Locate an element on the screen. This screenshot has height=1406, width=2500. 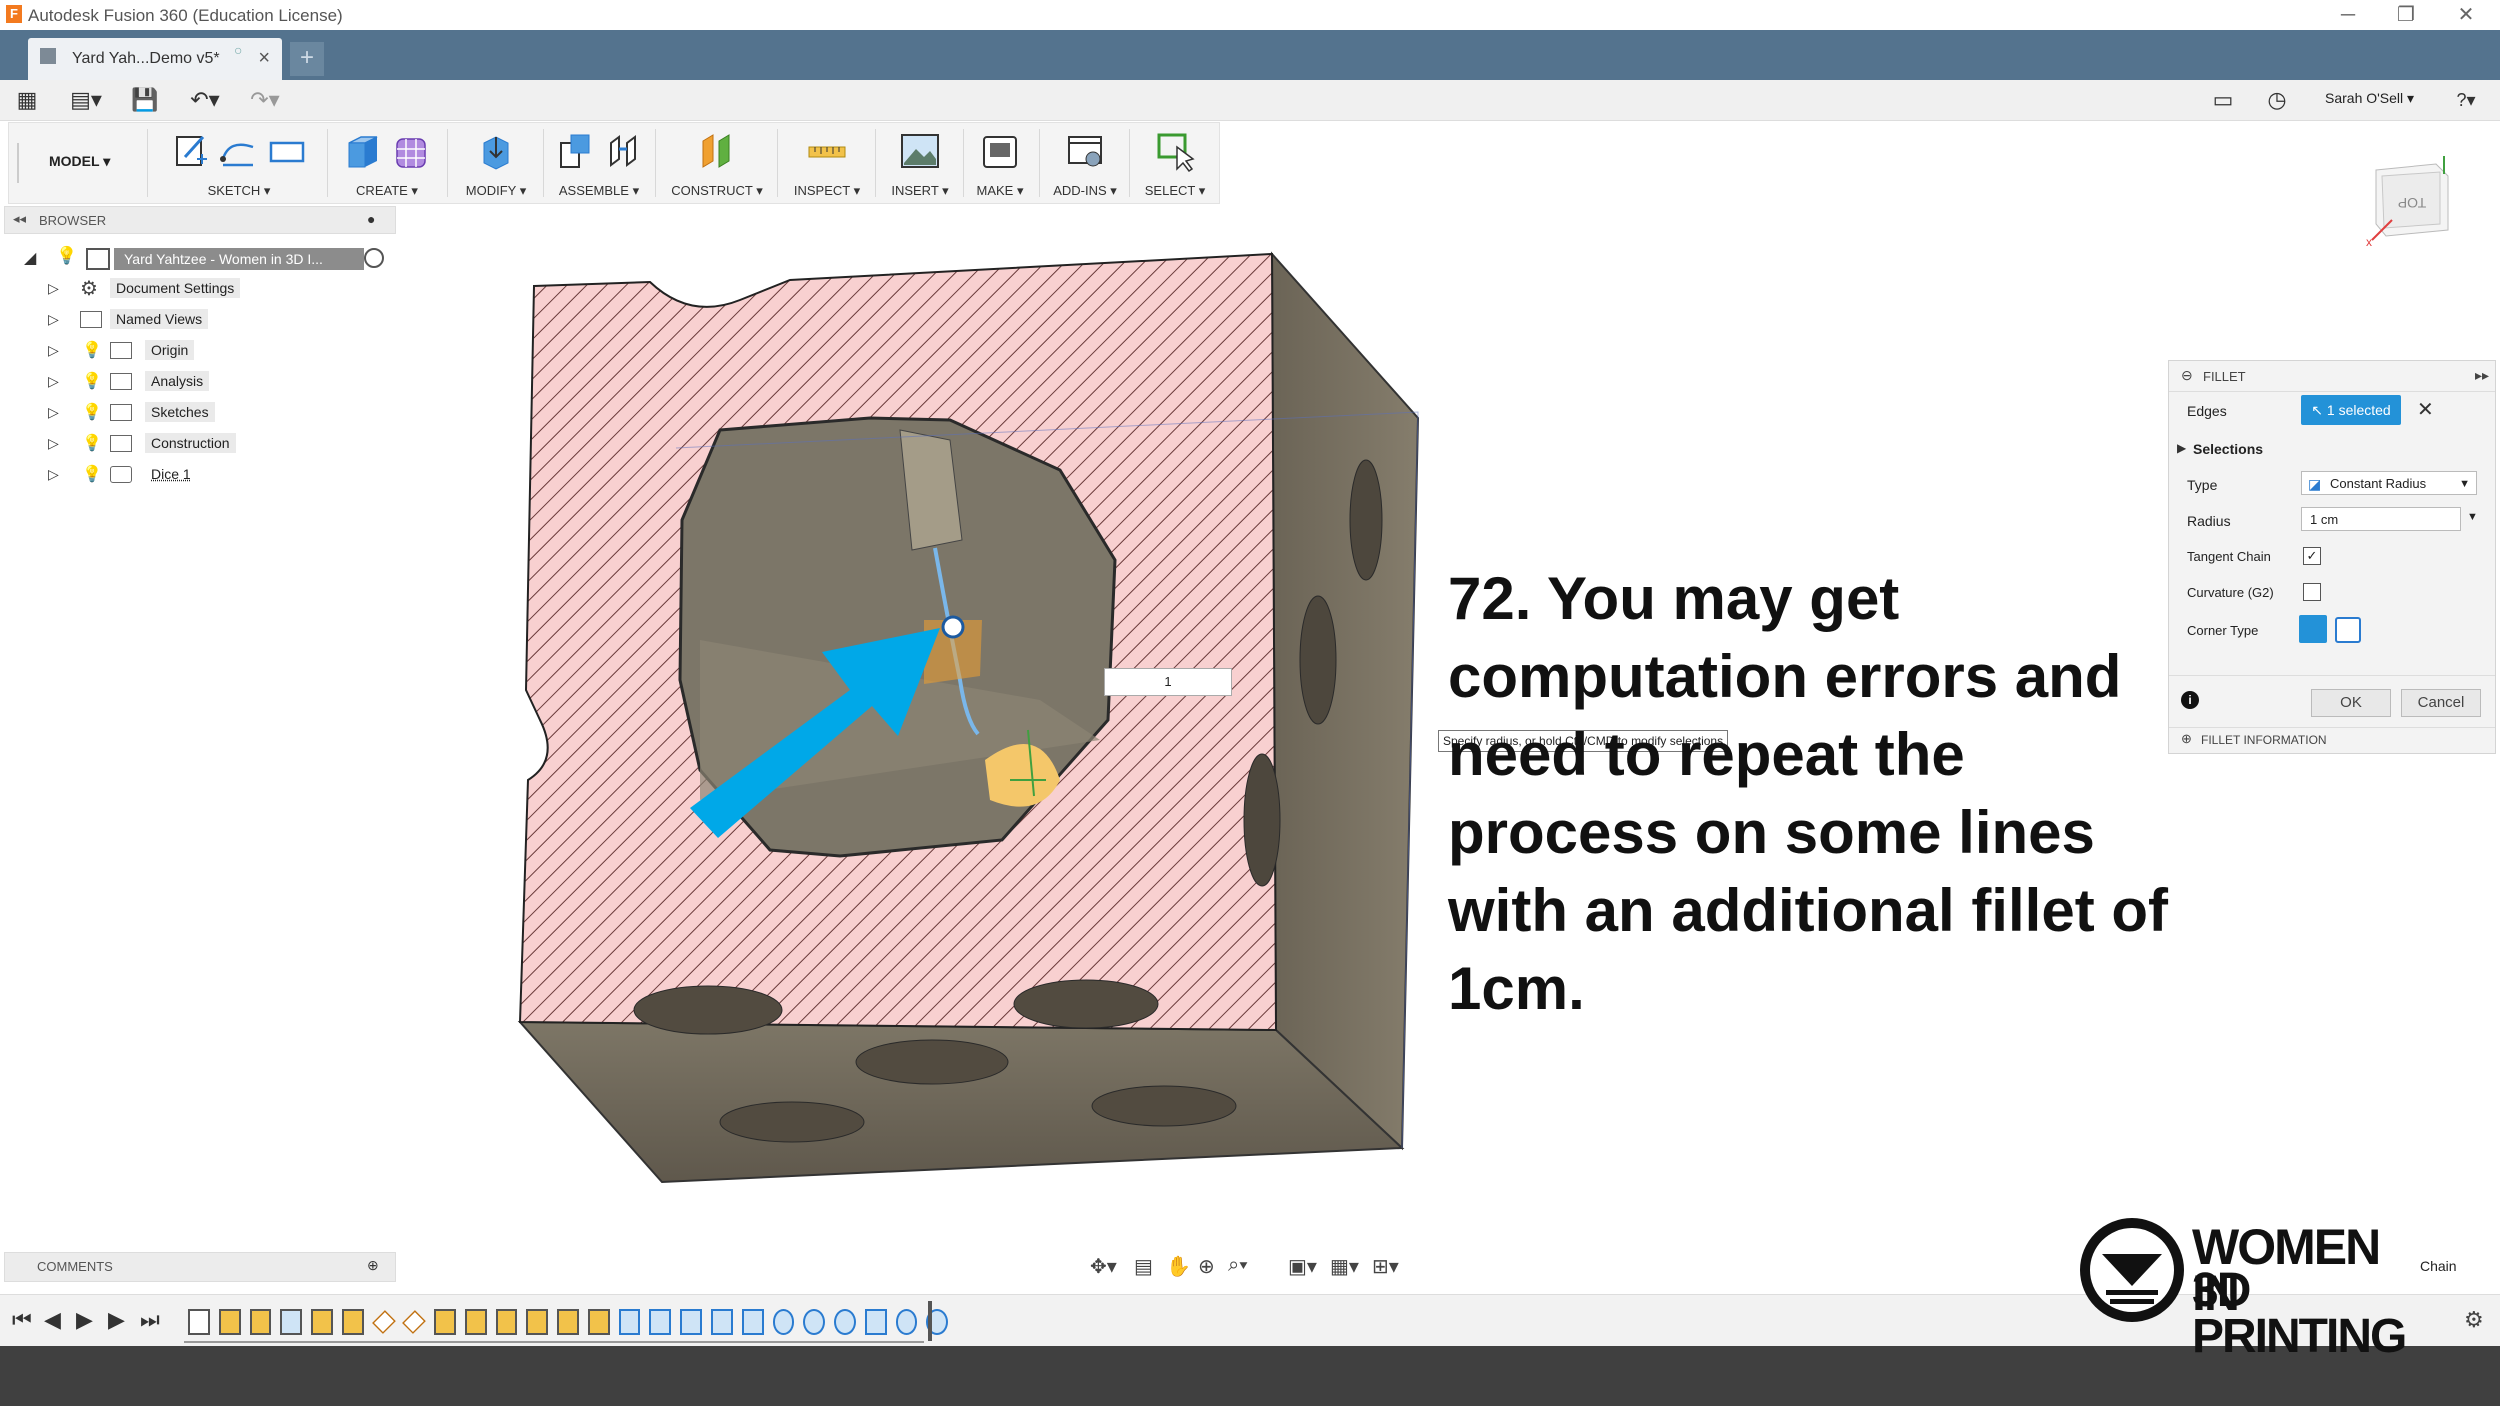
viewports-icon: ⊞▾ is located at coordinates (1385, 1266).